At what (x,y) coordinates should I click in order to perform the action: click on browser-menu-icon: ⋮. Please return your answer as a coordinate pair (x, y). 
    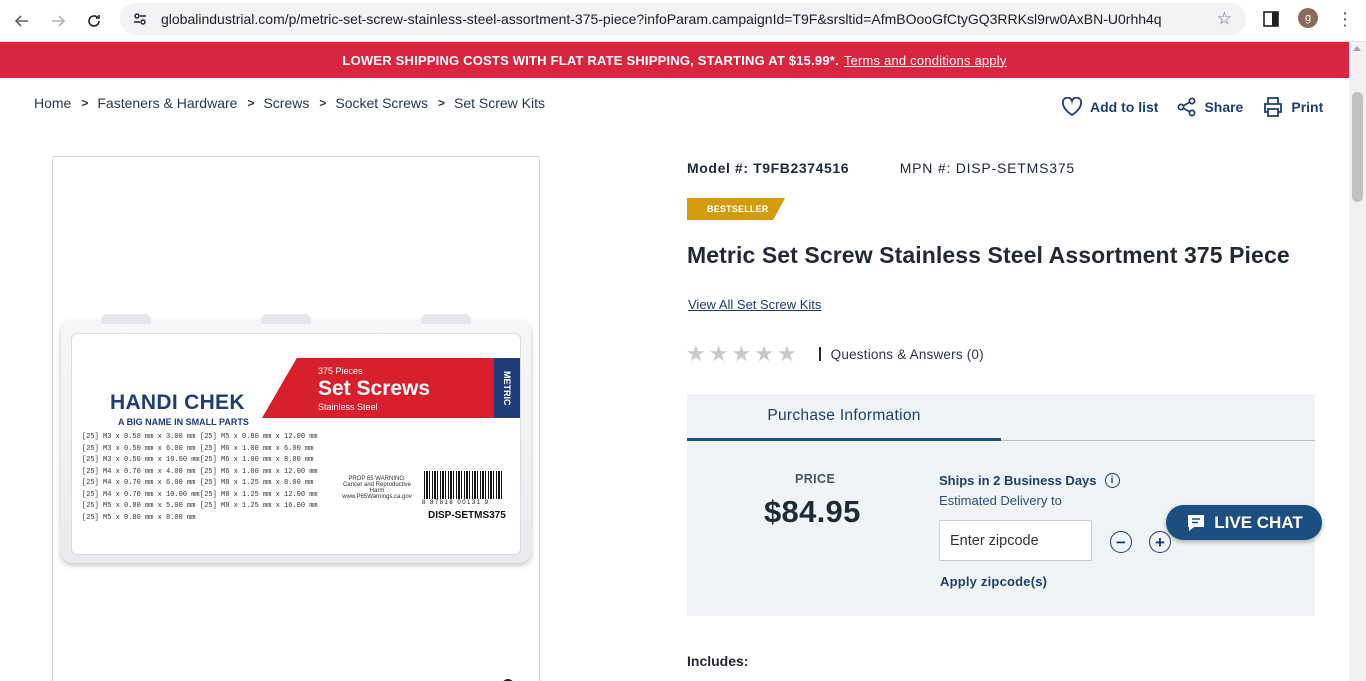
    Looking at the image, I should click on (1345, 19).